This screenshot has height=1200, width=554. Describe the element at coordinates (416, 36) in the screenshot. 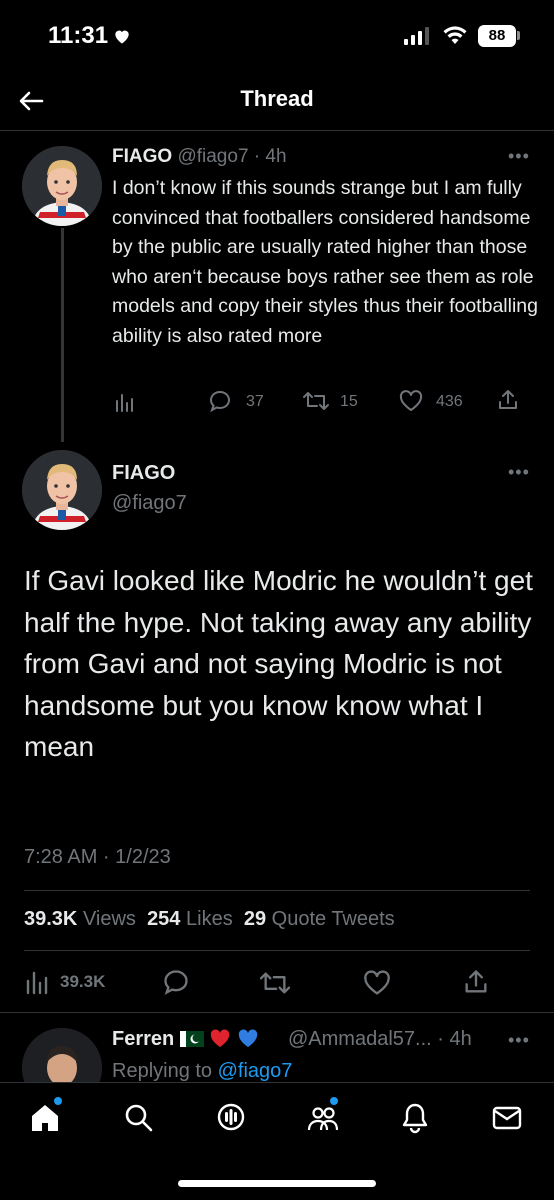

I see `signal-icon` at that location.